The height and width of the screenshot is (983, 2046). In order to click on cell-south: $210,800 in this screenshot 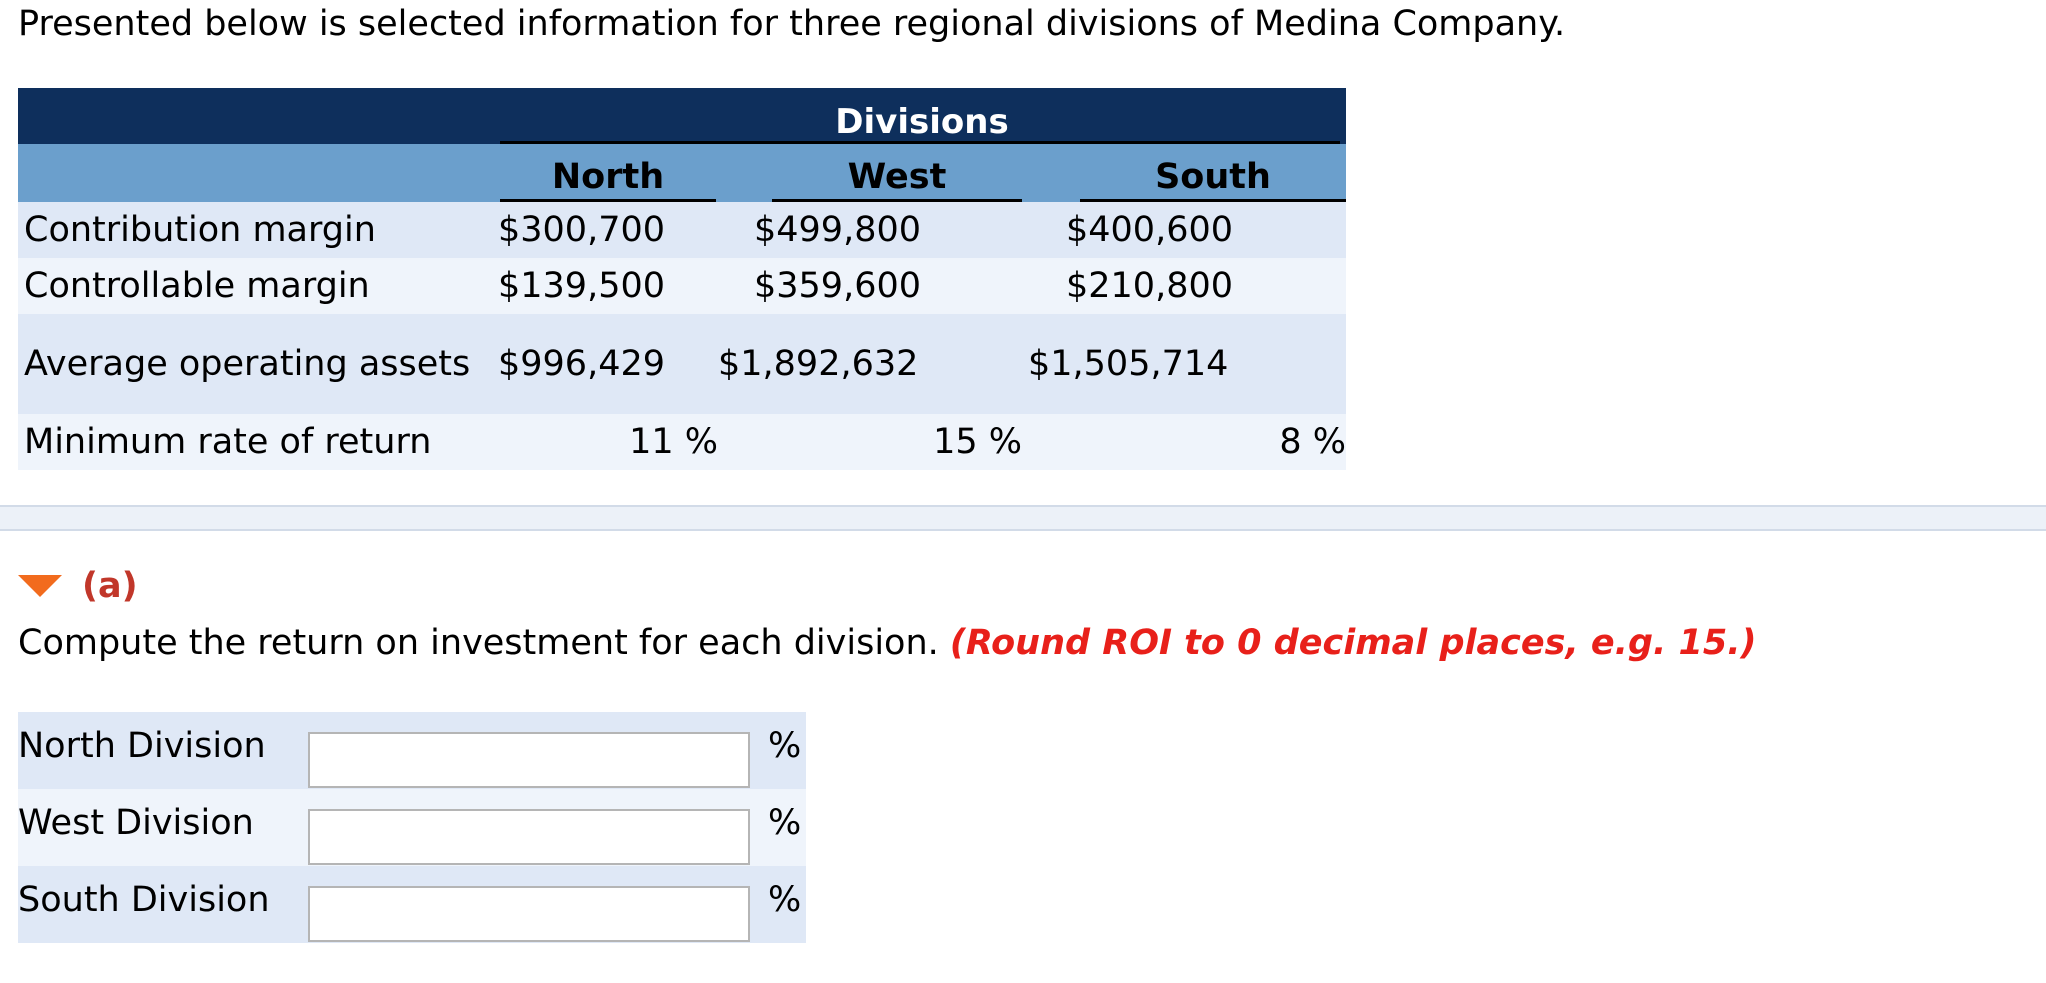, I will do `click(1187, 286)`.